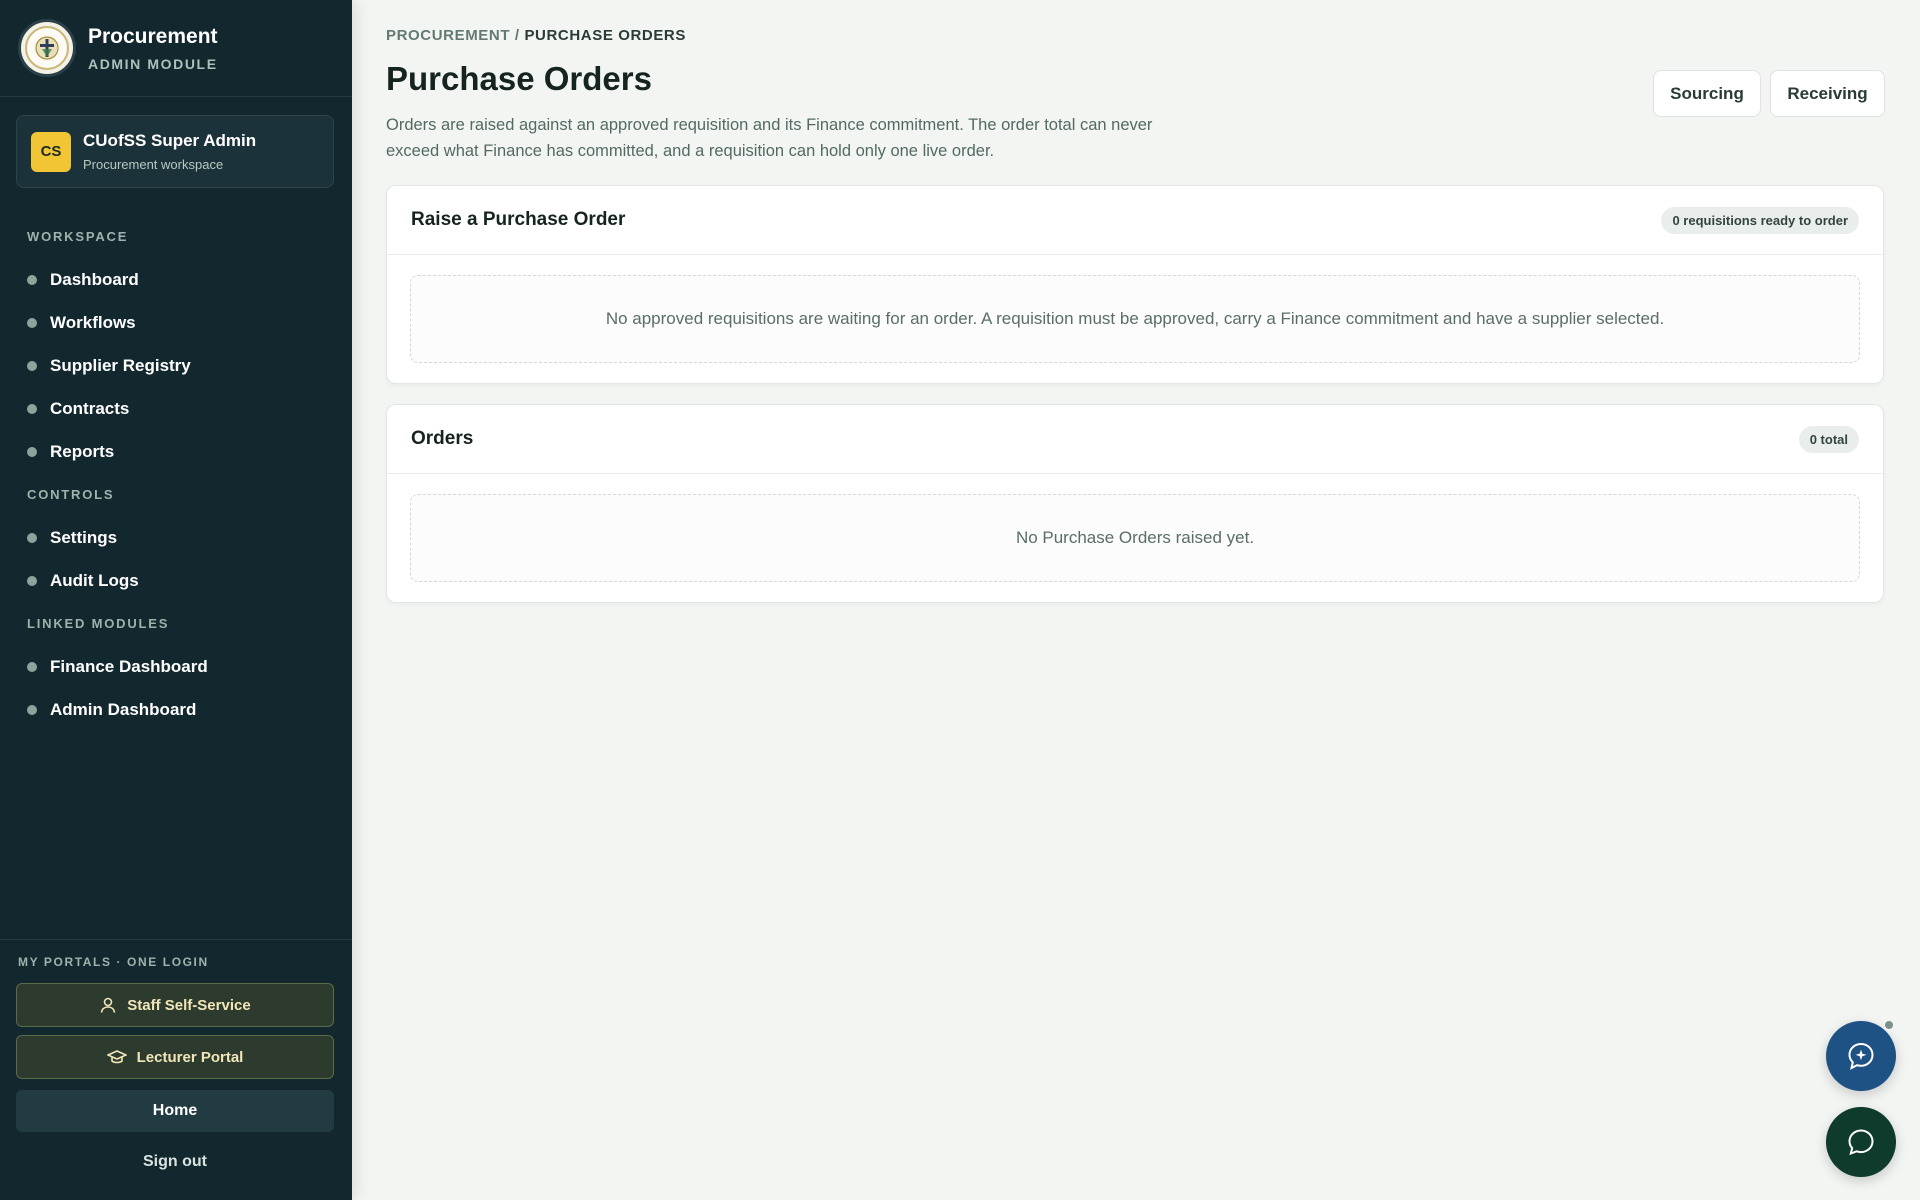 This screenshot has height=1200, width=1920. Describe the element at coordinates (1135, 538) in the screenshot. I see `empty-state: No Purchase Orders raised yet.` at that location.